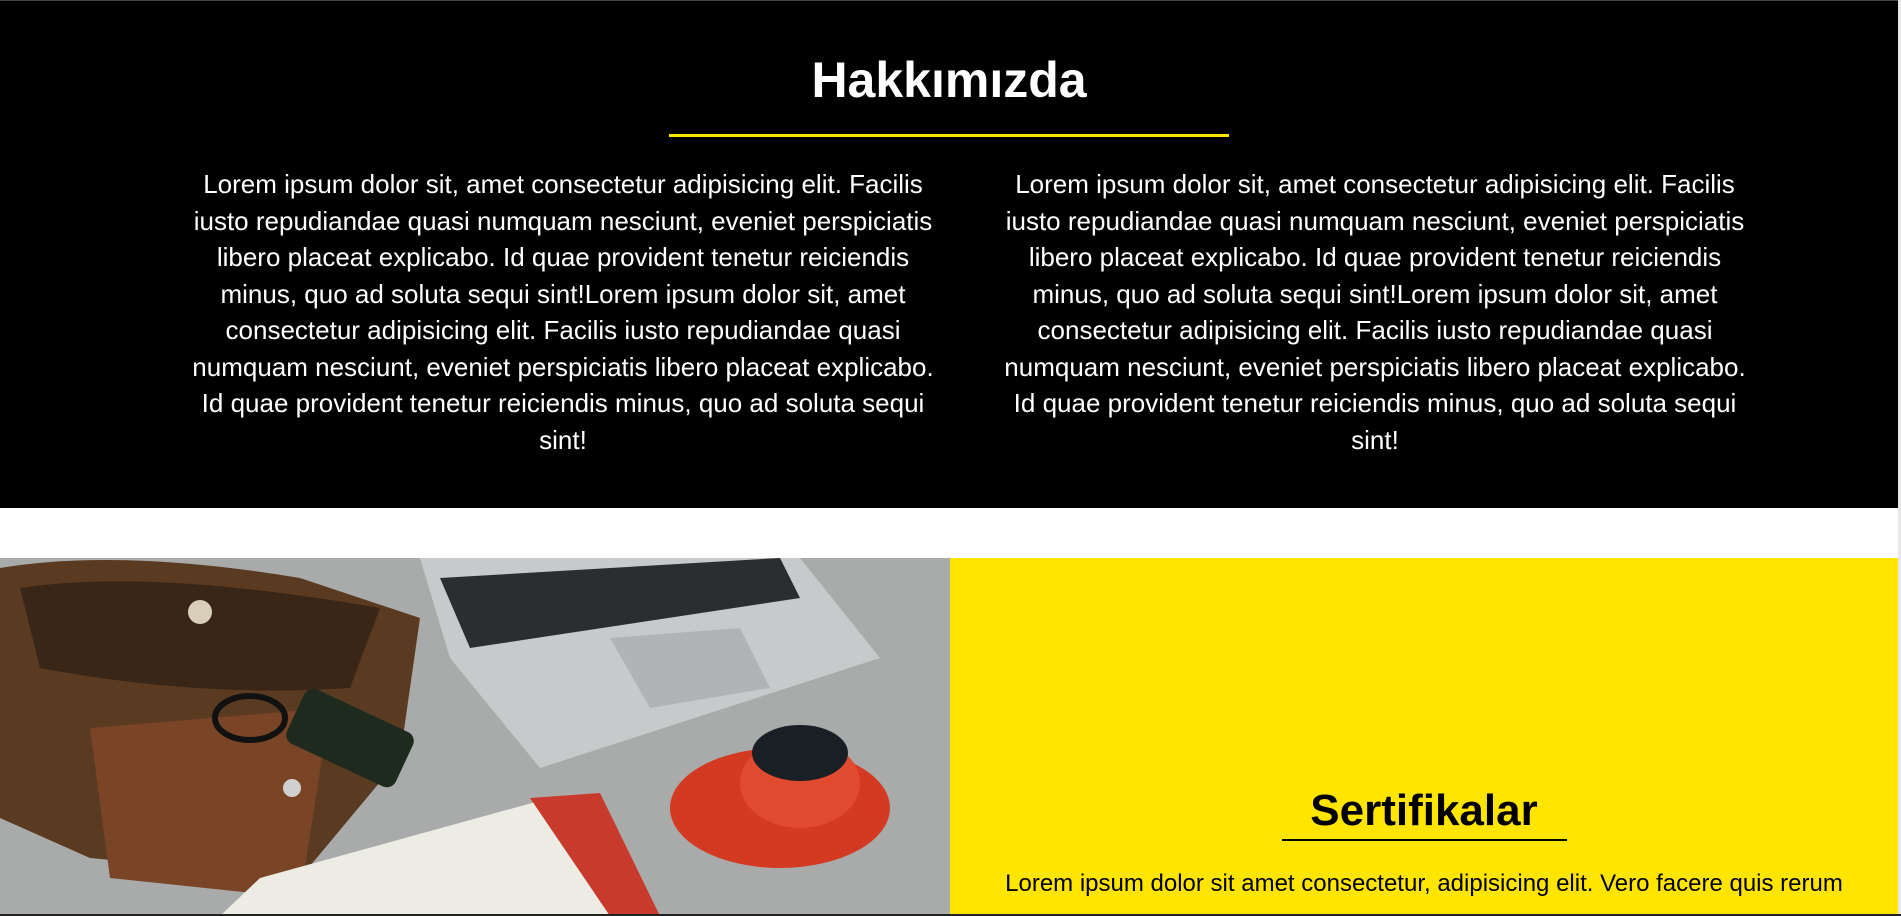 This screenshot has width=1901, height=916. Describe the element at coordinates (949, 80) in the screenshot. I see `about-title: Hakkımızda` at that location.